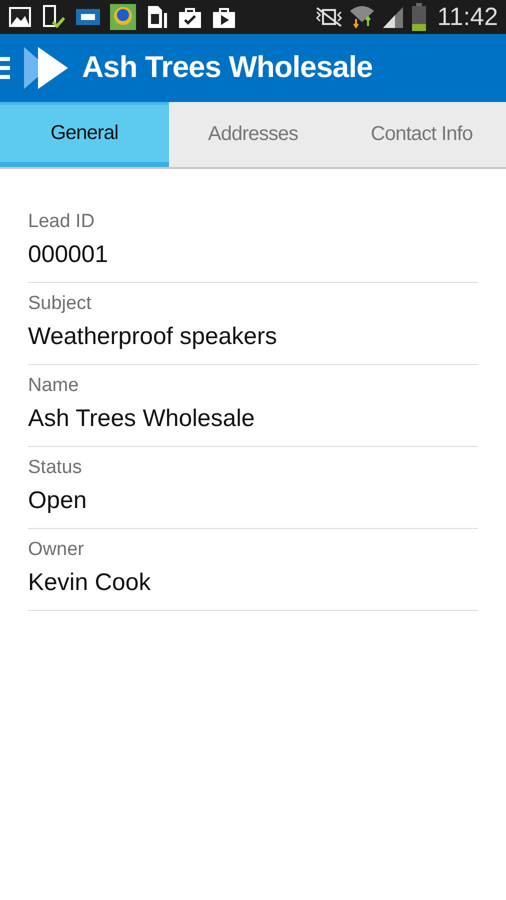  I want to click on app-title: Ash Trees Wholesale, so click(227, 68).